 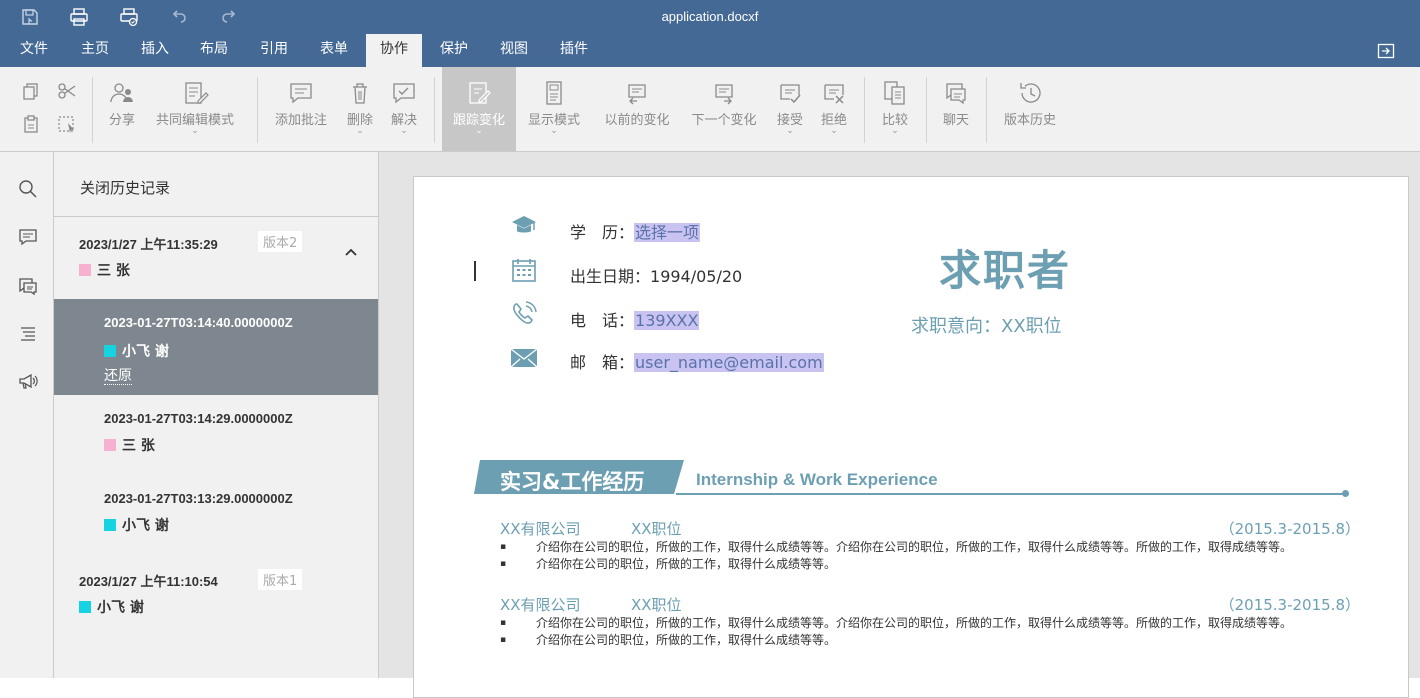 I want to click on coedit-mode-button: 共同编辑模式 ⌄, so click(x=195, y=109).